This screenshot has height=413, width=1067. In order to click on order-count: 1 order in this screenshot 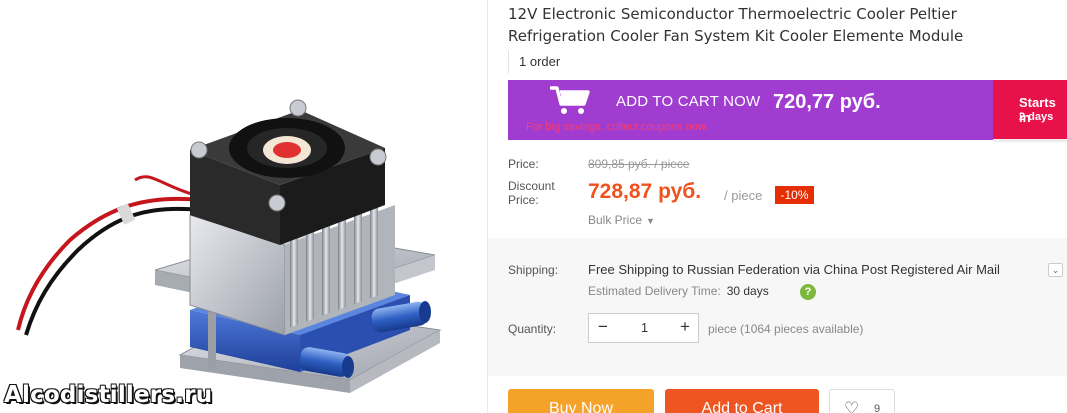, I will do `click(540, 61)`.